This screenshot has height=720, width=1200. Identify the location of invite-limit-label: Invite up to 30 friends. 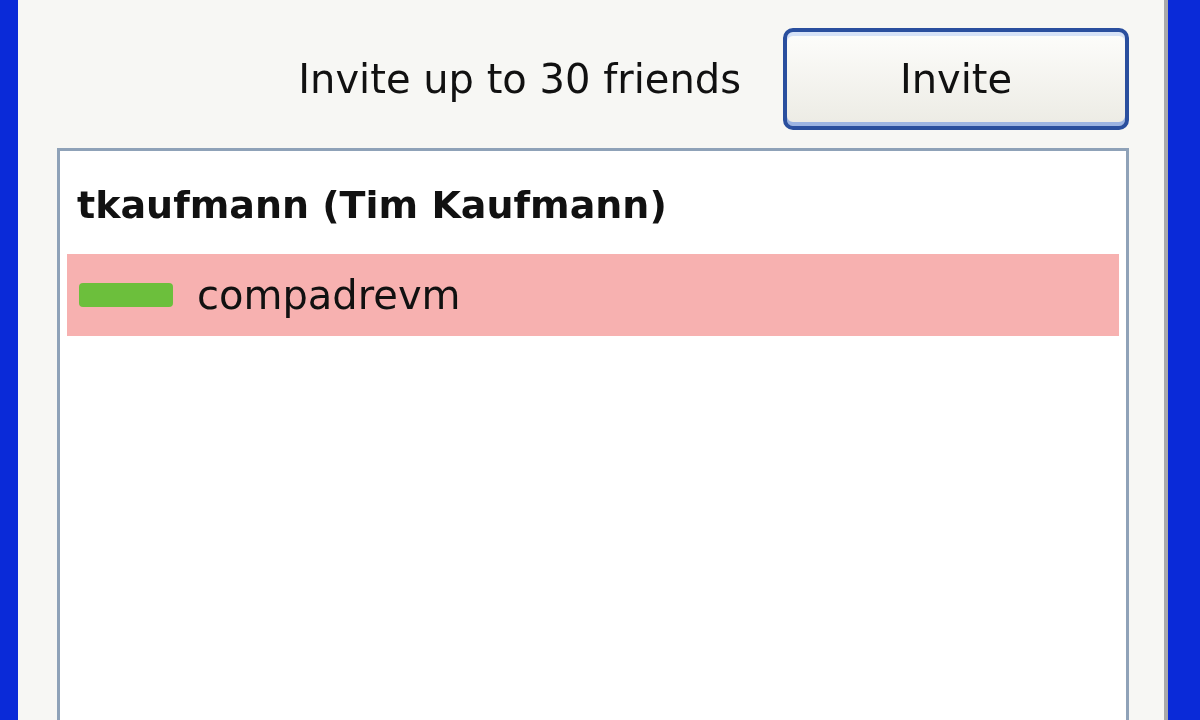
(519, 79).